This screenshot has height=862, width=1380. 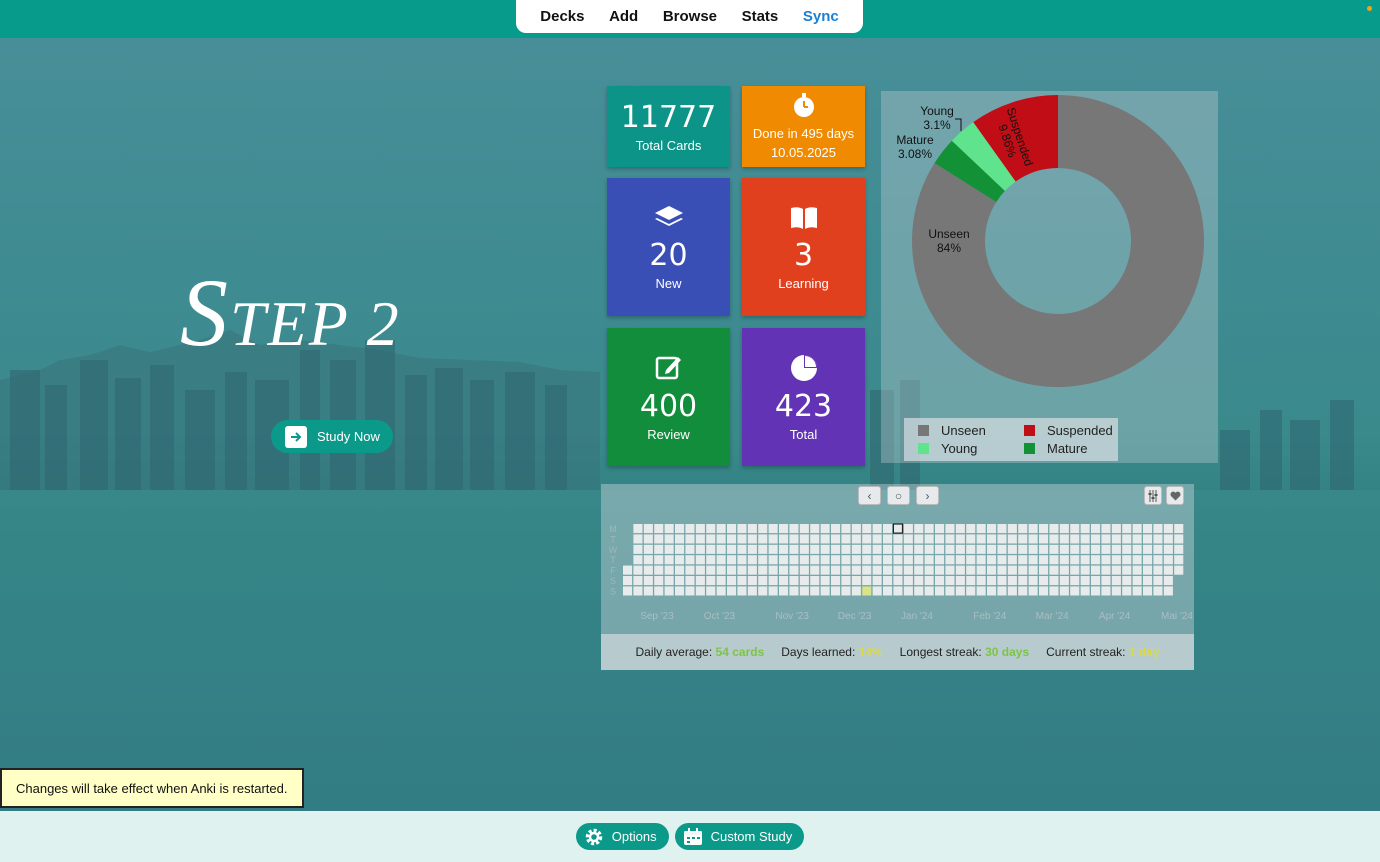 I want to click on nav-browse: Browse, so click(x=690, y=16).